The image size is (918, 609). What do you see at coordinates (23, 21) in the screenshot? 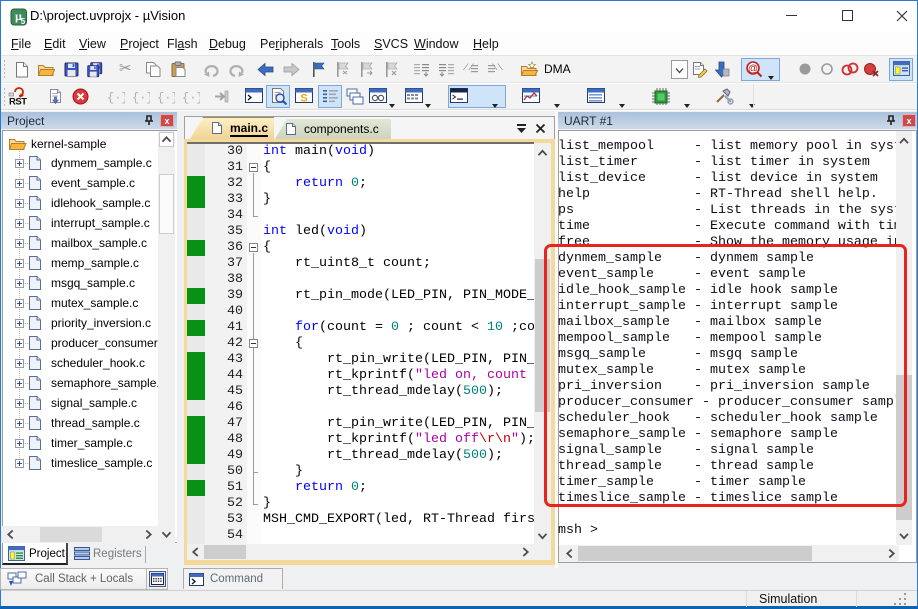
I see `svg-text: 5` at bounding box center [23, 21].